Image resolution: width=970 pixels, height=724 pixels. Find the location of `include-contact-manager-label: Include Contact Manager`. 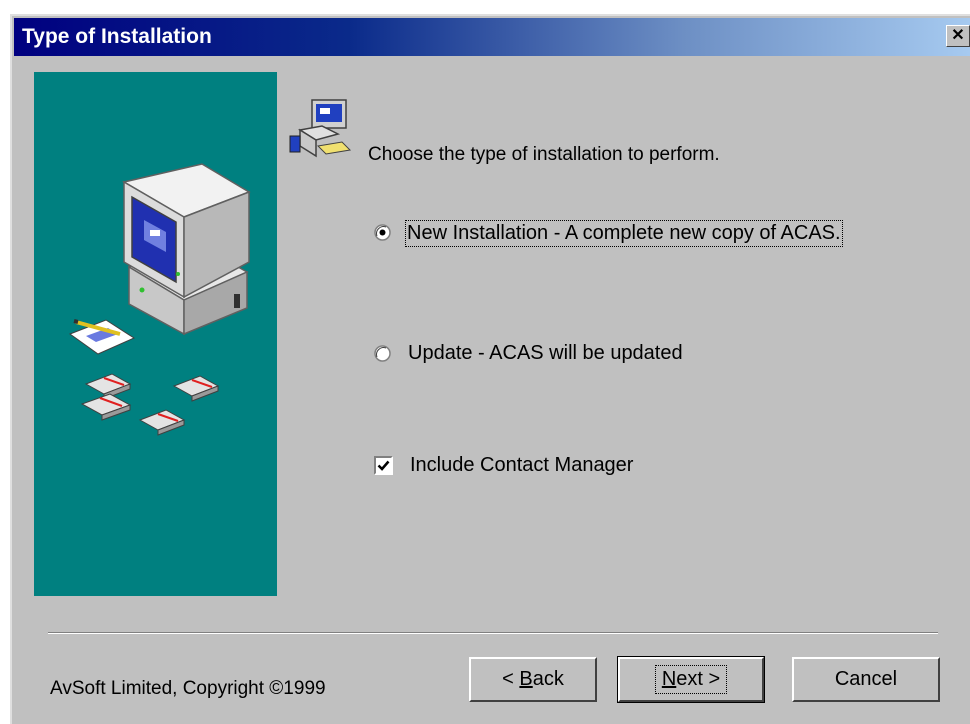

include-contact-manager-label: Include Contact Manager is located at coordinates (521, 465).